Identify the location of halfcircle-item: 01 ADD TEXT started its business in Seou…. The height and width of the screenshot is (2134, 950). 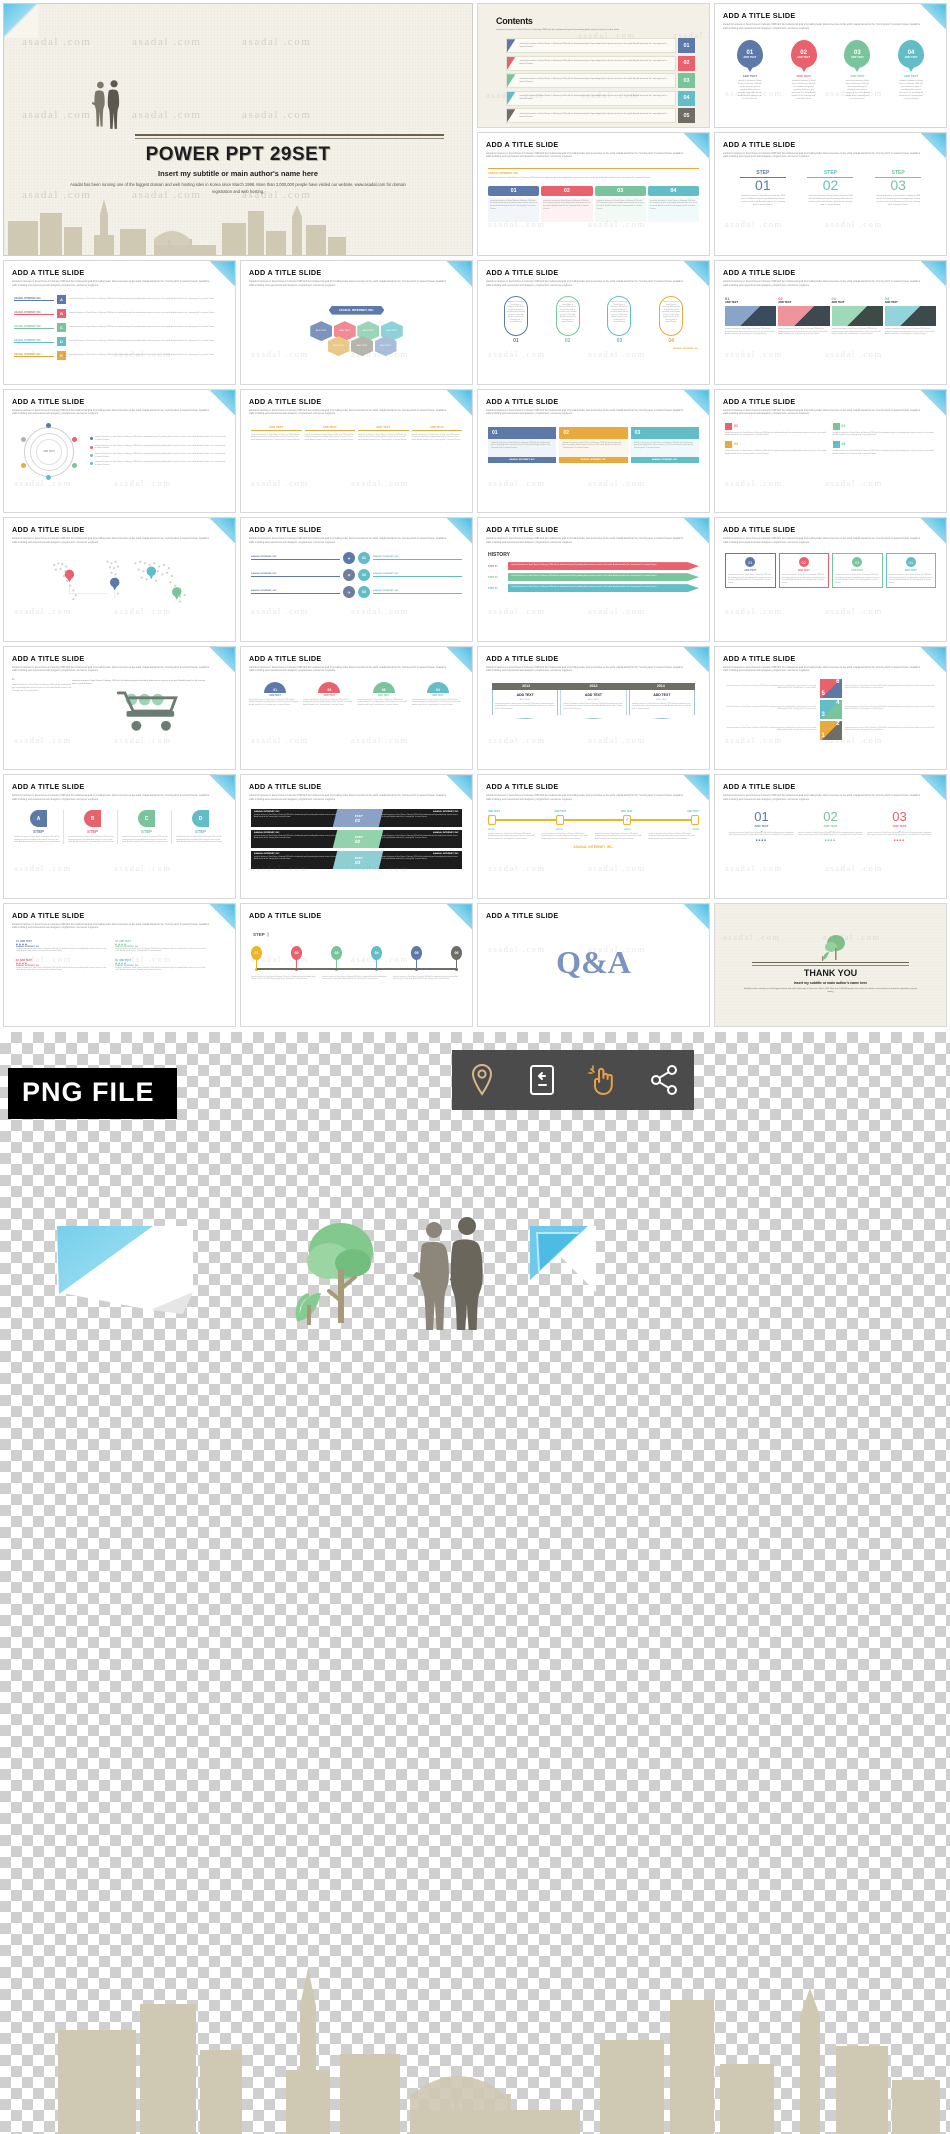
(275, 694).